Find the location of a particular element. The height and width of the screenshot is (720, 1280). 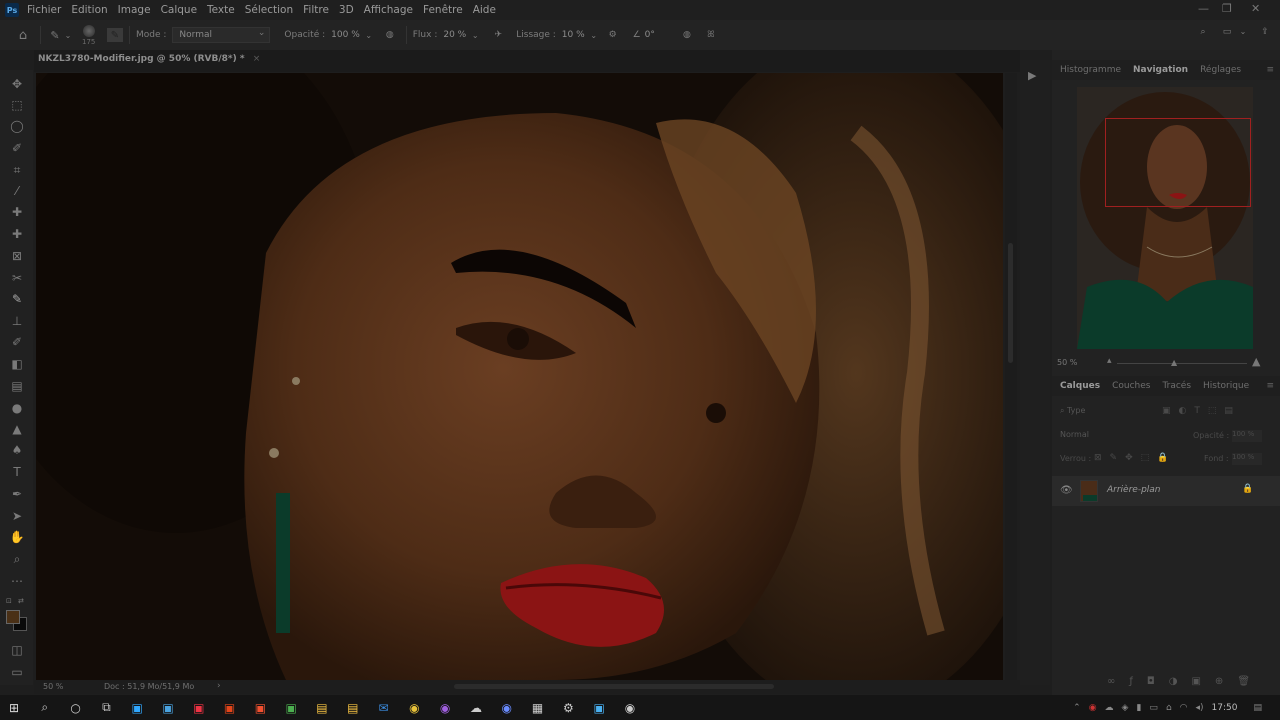

crop-tool-icon: ⌗ is located at coordinates (17, 170).